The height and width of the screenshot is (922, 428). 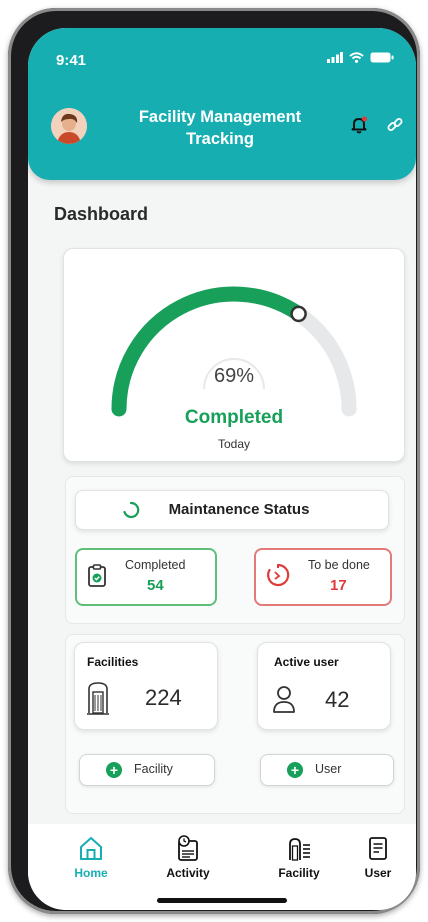 What do you see at coordinates (395, 124) in the screenshot?
I see `link-icon` at bounding box center [395, 124].